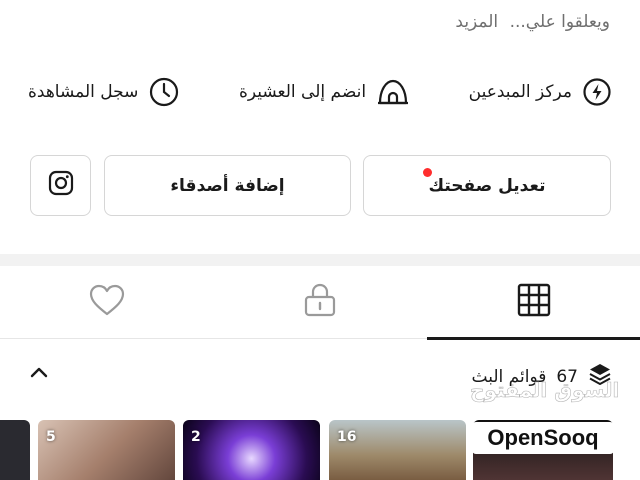 The width and height of the screenshot is (640, 480). What do you see at coordinates (196, 437) in the screenshot?
I see `thumbnail-count: 2` at bounding box center [196, 437].